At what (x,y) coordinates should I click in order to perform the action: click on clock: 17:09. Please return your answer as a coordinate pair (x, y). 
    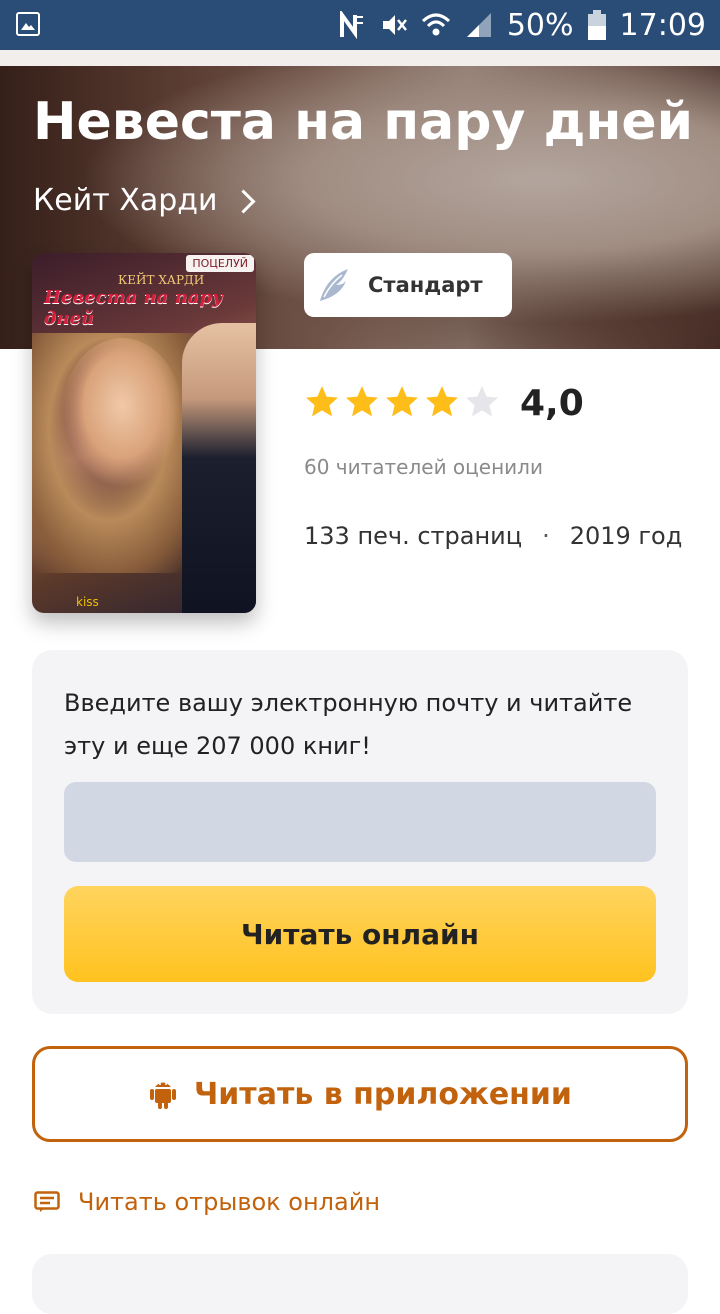
    Looking at the image, I should click on (662, 25).